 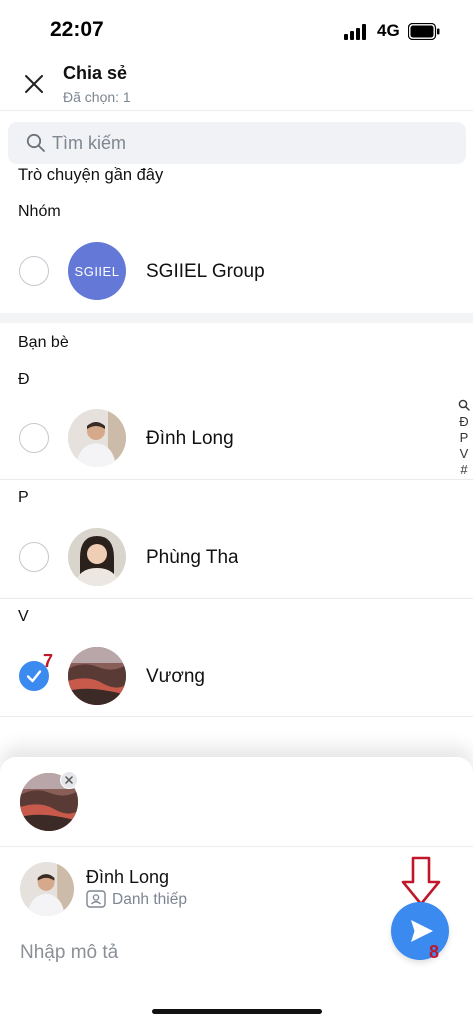 I want to click on groups-heading: Nhóm, so click(x=39, y=211).